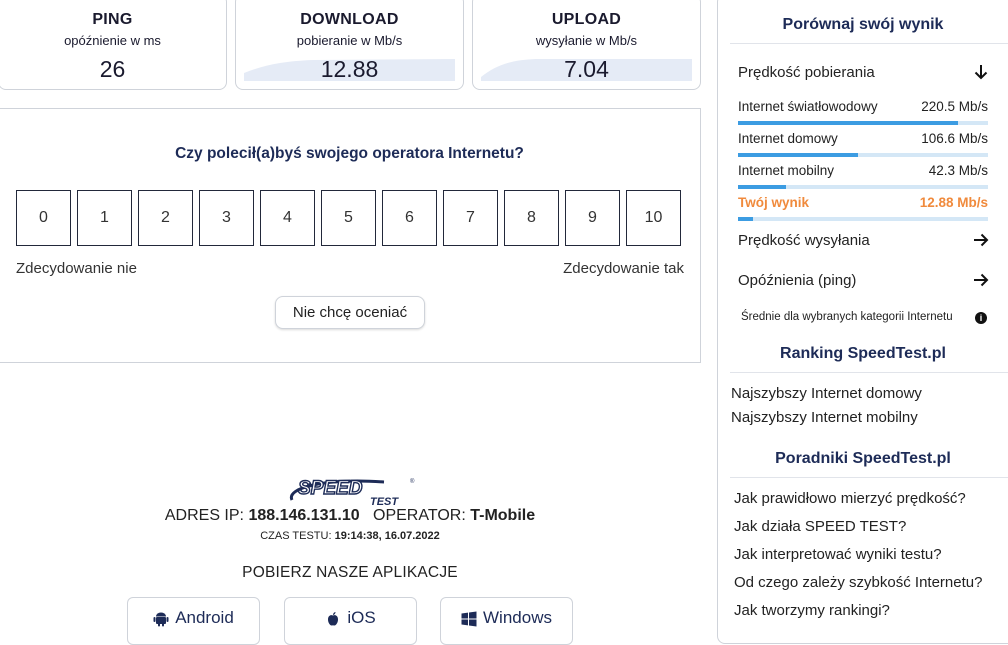 This screenshot has width=1008, height=645. Describe the element at coordinates (863, 582) in the screenshot. I see `guide-link: Od czego zależy szybkość Internetu?` at that location.